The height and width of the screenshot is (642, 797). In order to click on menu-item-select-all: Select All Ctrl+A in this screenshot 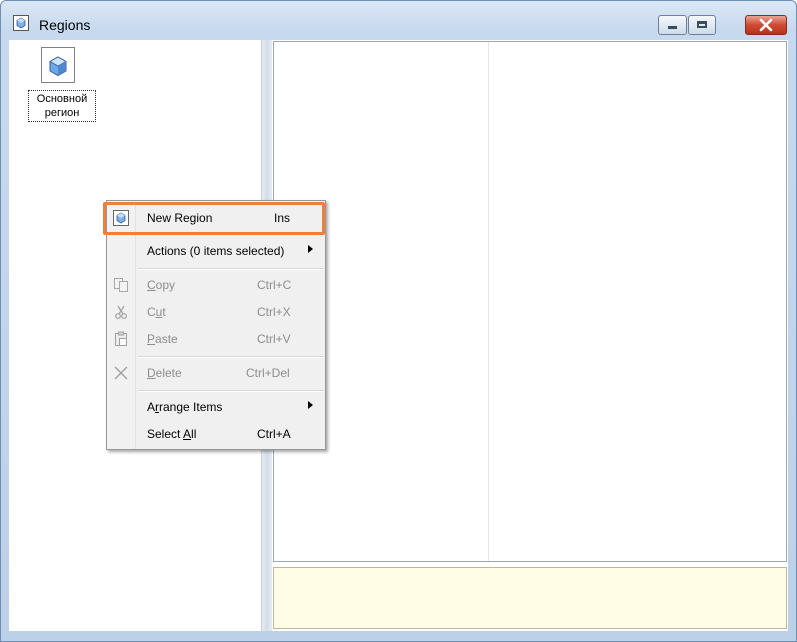, I will do `click(216, 434)`.